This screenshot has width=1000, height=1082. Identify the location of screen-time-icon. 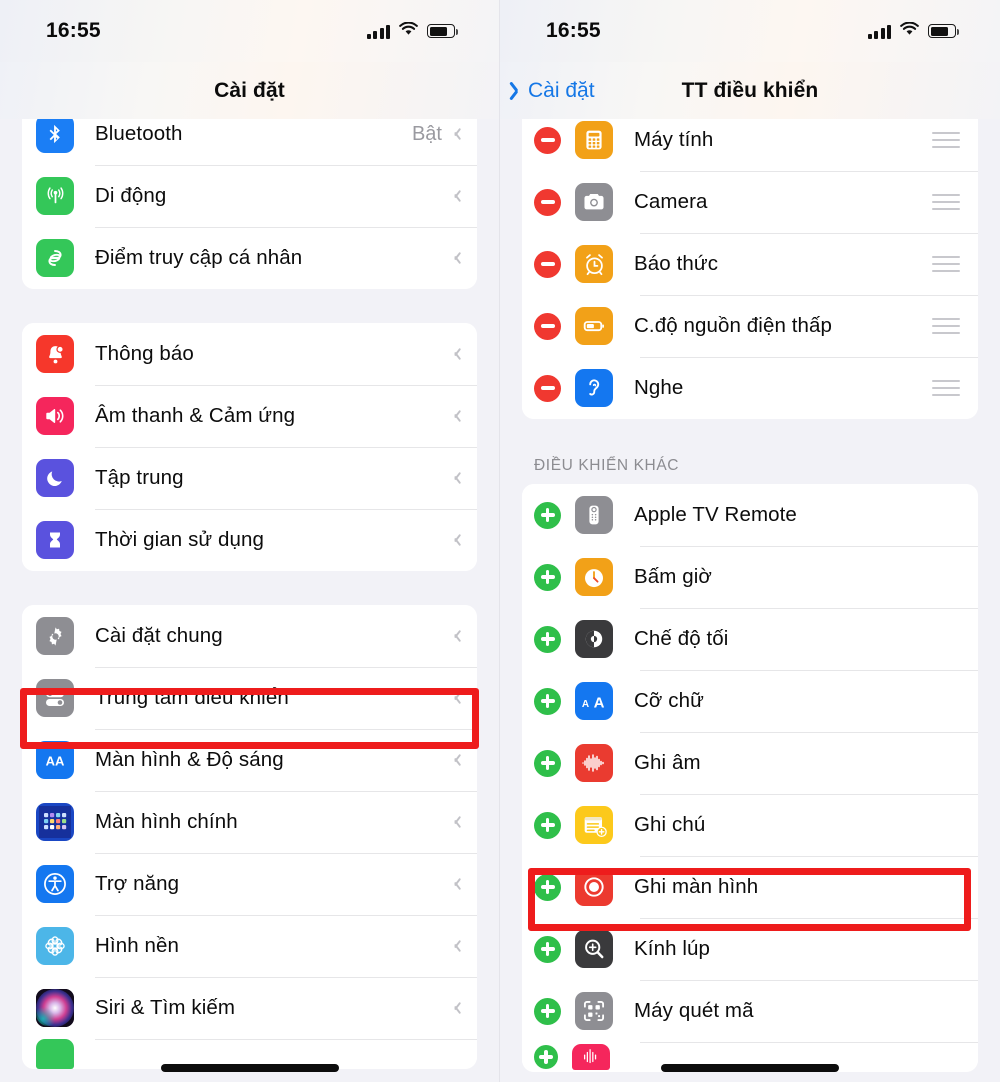
(55, 540).